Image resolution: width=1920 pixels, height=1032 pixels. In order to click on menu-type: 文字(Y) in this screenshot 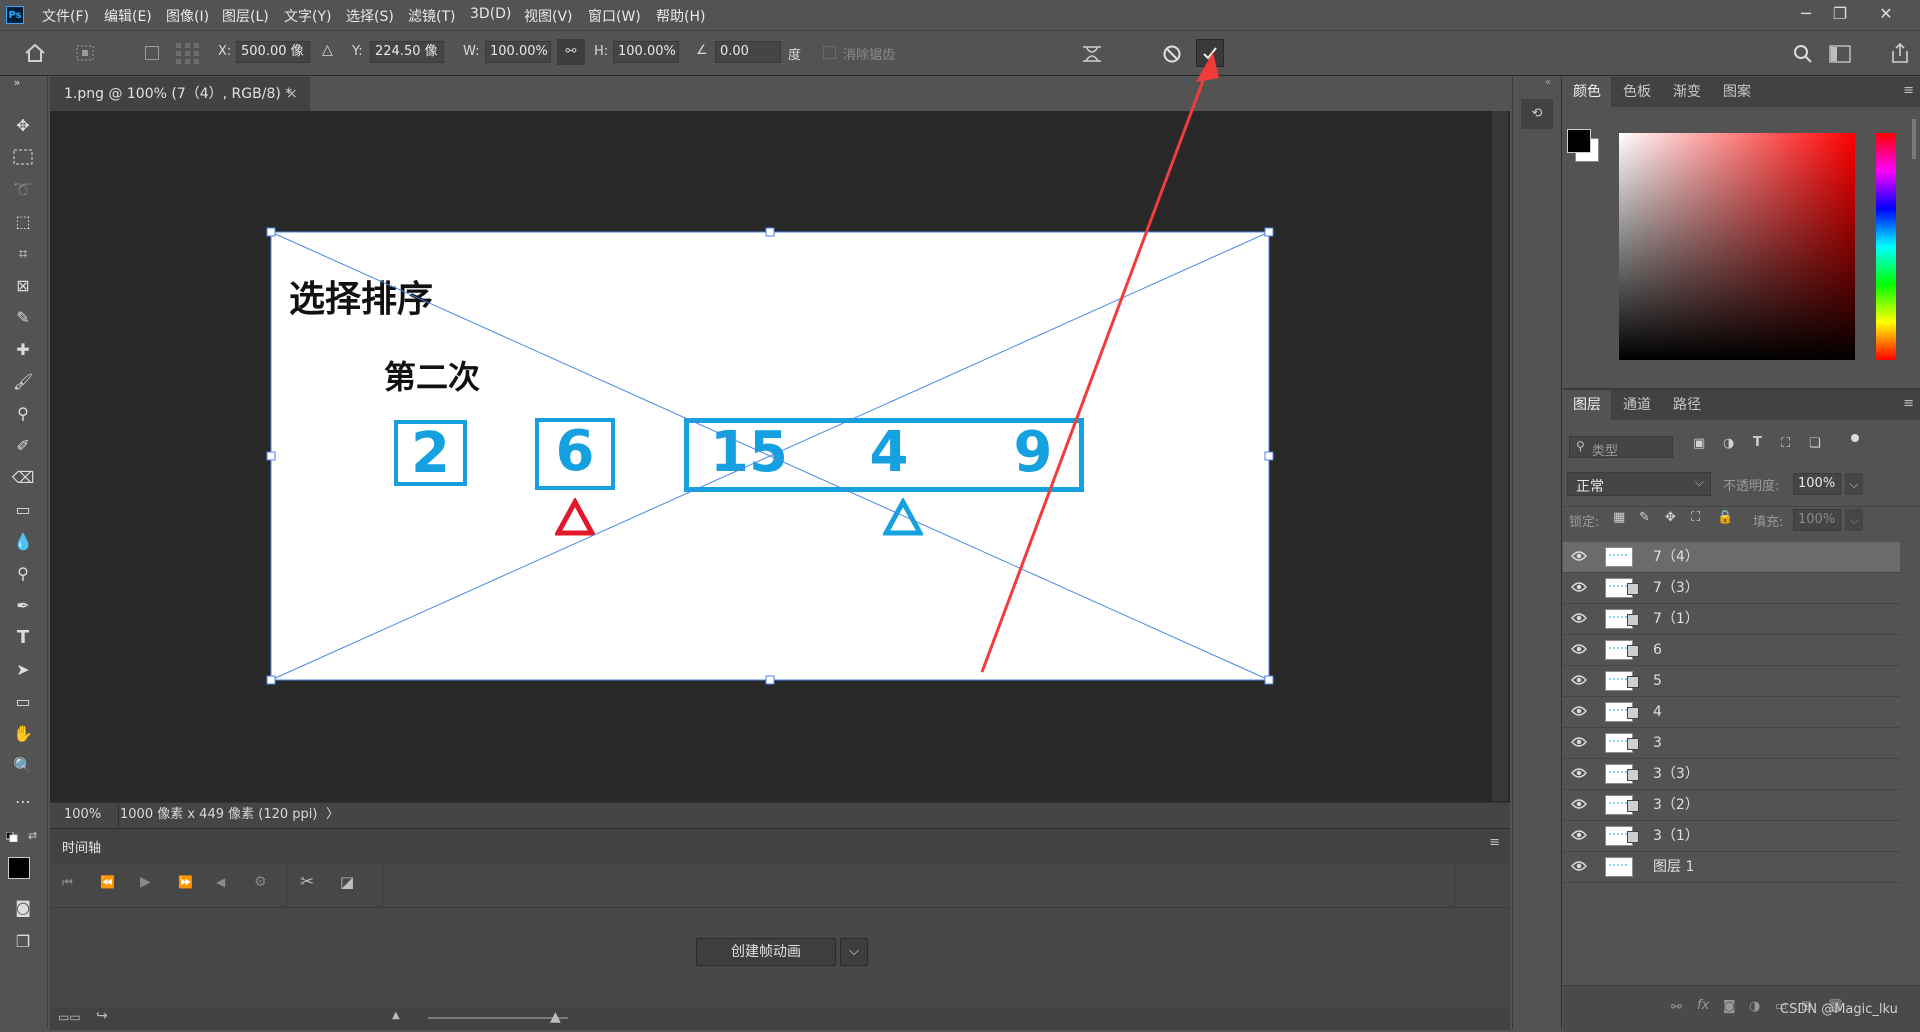, I will do `click(307, 16)`.